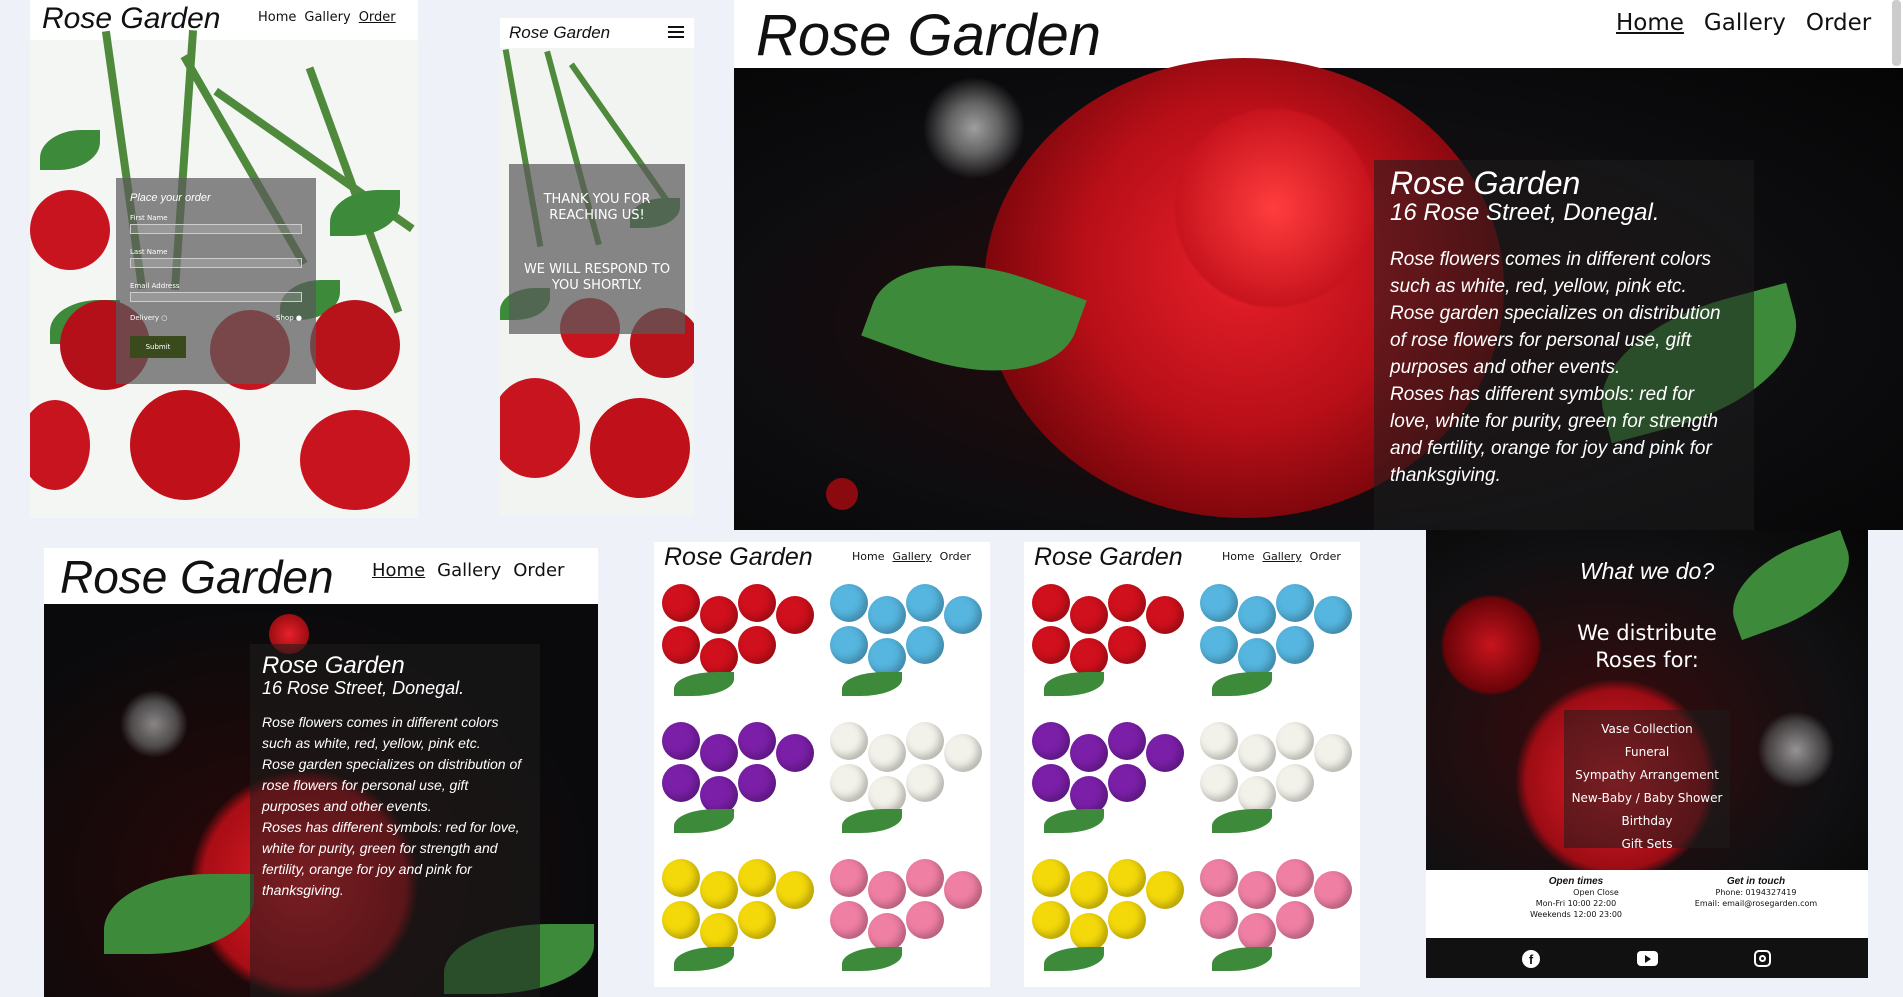  I want to click on facebook-icon: f, so click(1531, 959).